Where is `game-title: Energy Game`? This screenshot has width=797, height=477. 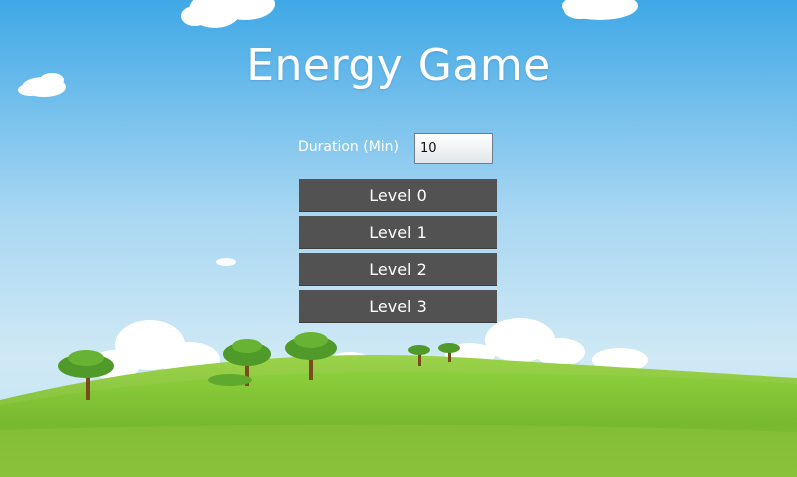 game-title: Energy Game is located at coordinates (398, 65).